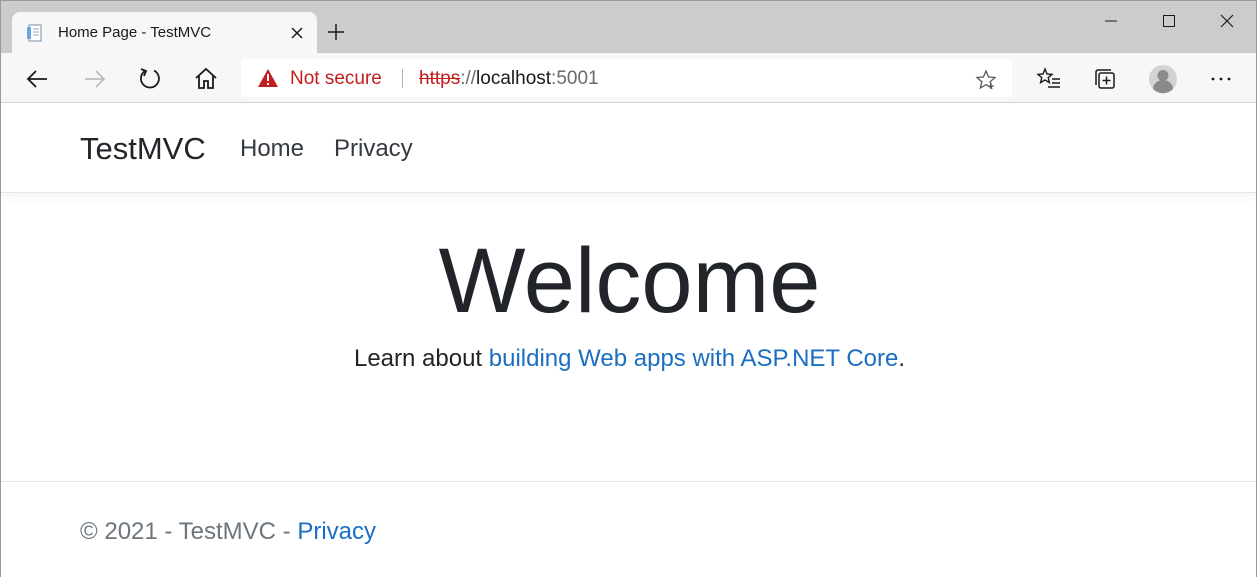 This screenshot has height=577, width=1257. Describe the element at coordinates (336, 32) in the screenshot. I see `new-tab-icon` at that location.